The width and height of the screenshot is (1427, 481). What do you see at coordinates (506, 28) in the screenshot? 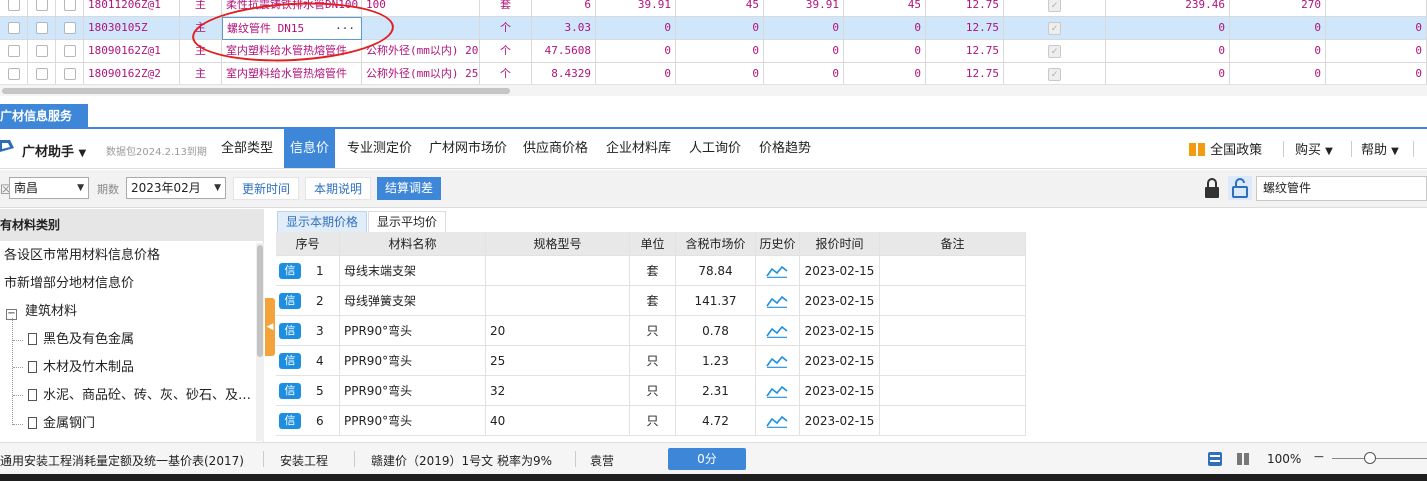
I see `item-unit: 个` at bounding box center [506, 28].